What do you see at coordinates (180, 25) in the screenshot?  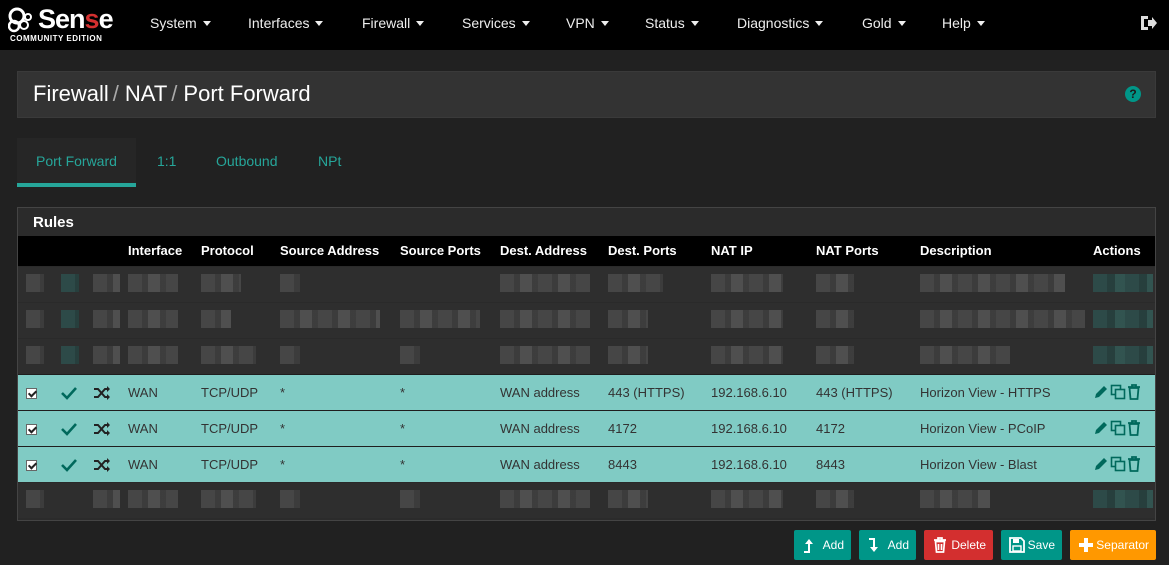 I see `nav-system: System` at bounding box center [180, 25].